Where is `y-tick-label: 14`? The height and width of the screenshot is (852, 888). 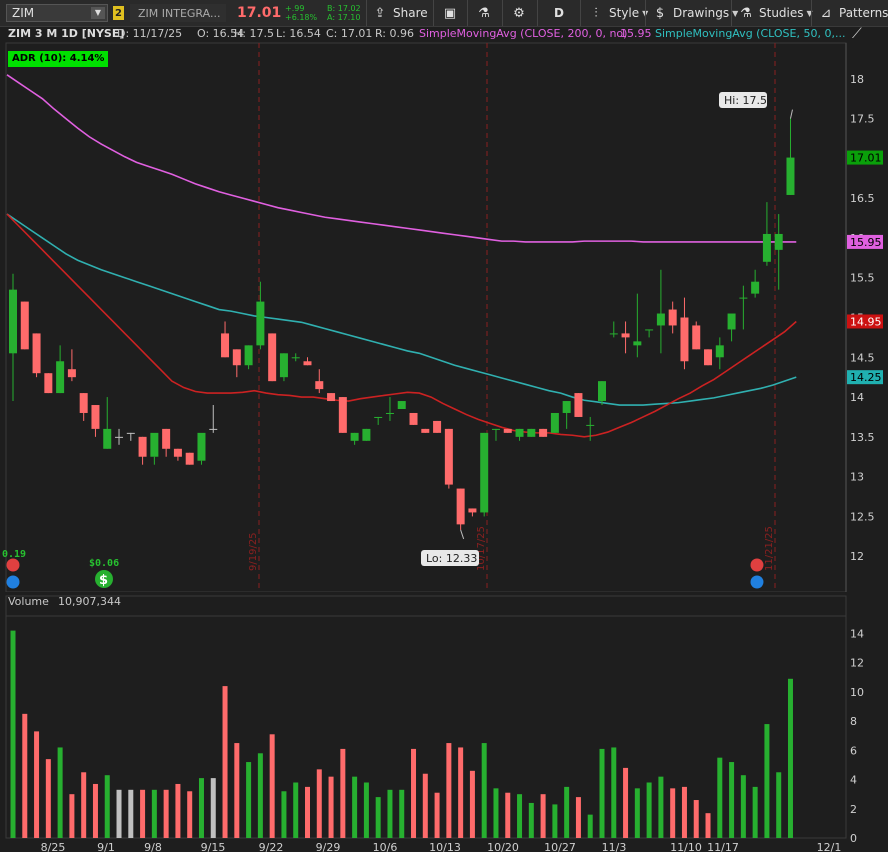
y-tick-label: 14 is located at coordinates (857, 397).